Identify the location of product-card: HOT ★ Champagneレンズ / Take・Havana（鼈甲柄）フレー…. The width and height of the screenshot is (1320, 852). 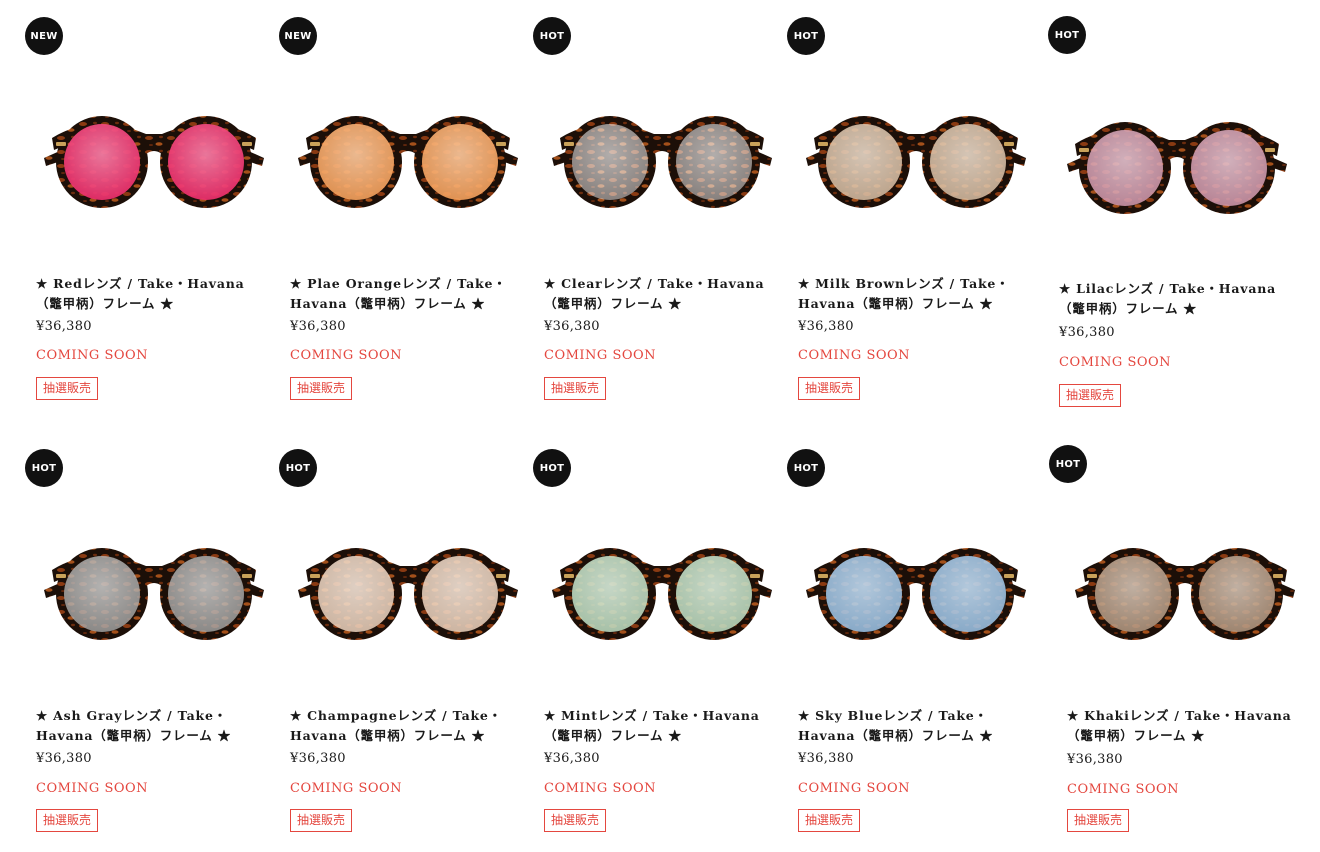
(404, 642).